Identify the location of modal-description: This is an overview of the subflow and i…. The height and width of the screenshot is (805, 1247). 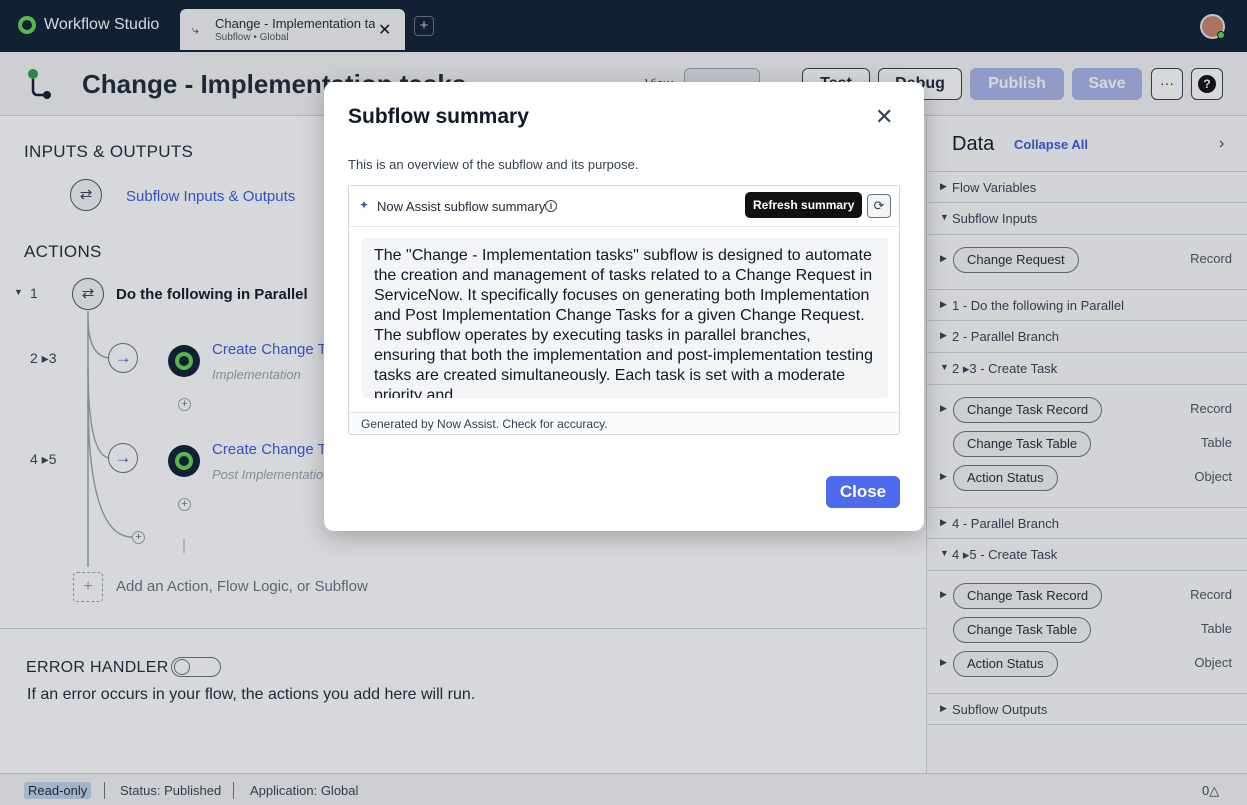
(493, 164).